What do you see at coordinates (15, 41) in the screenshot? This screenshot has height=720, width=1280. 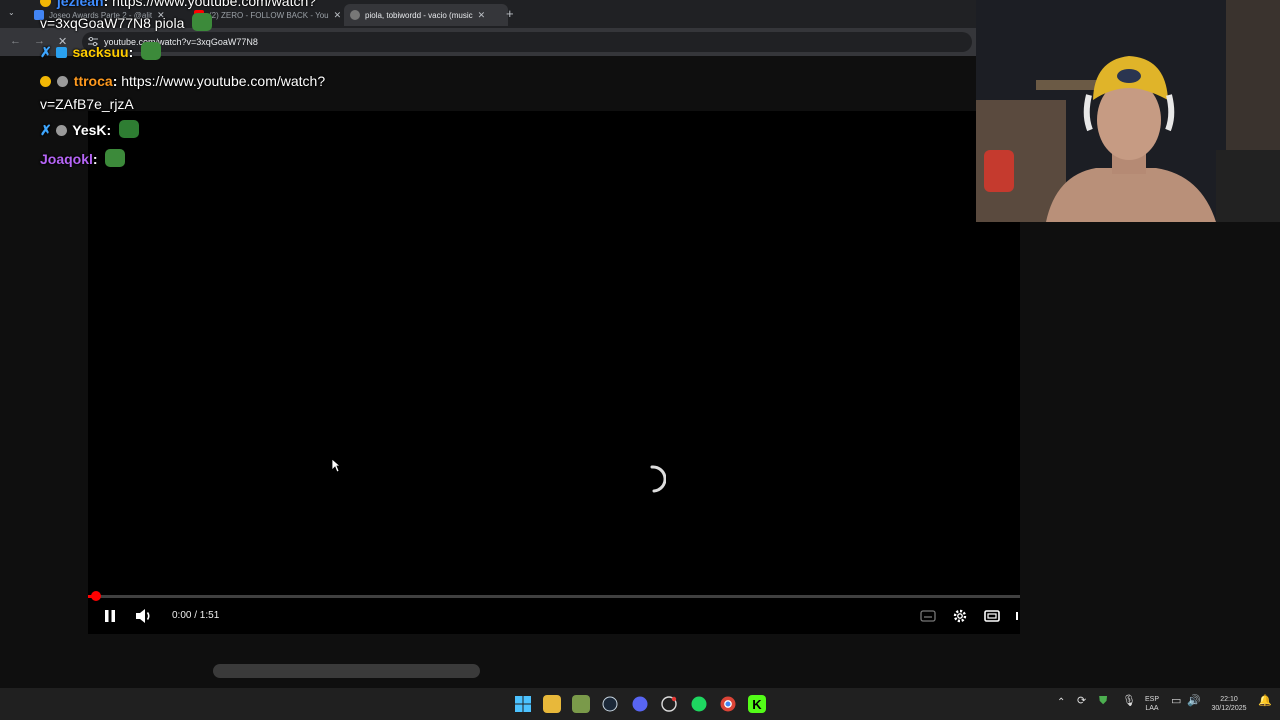 I see `back-icon: ←` at bounding box center [15, 41].